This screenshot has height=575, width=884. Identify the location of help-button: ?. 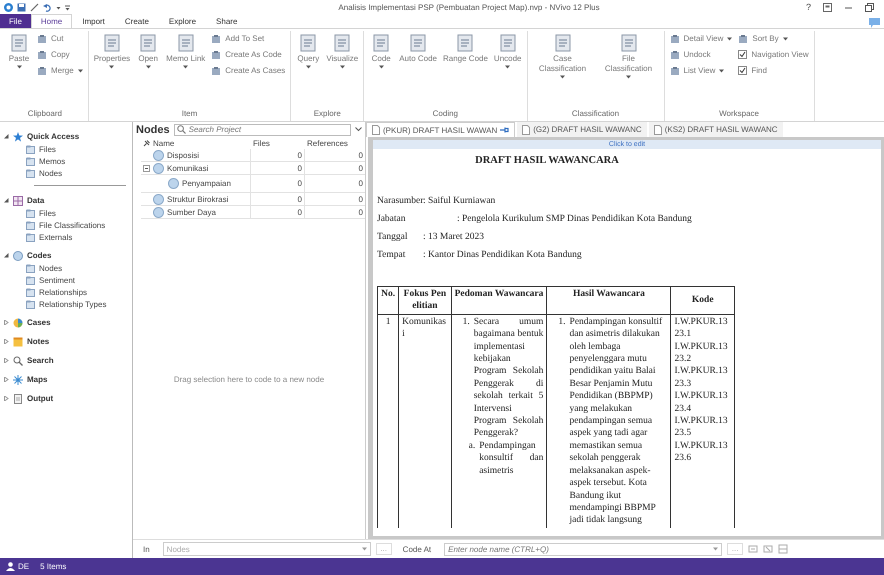
(808, 7).